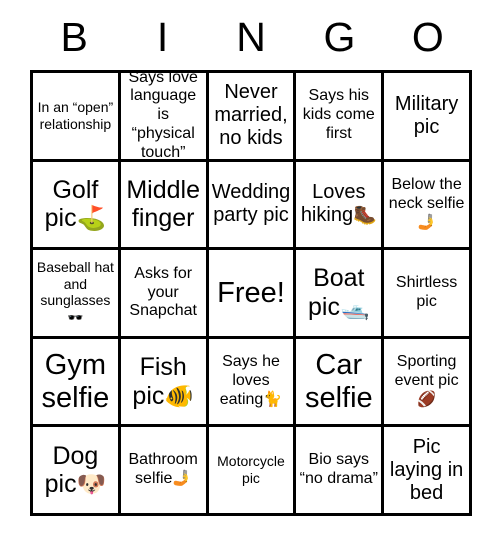 This screenshot has height=544, width=501. Describe the element at coordinates (162, 37) in the screenshot. I see `bingo-header-letter-i: I` at that location.